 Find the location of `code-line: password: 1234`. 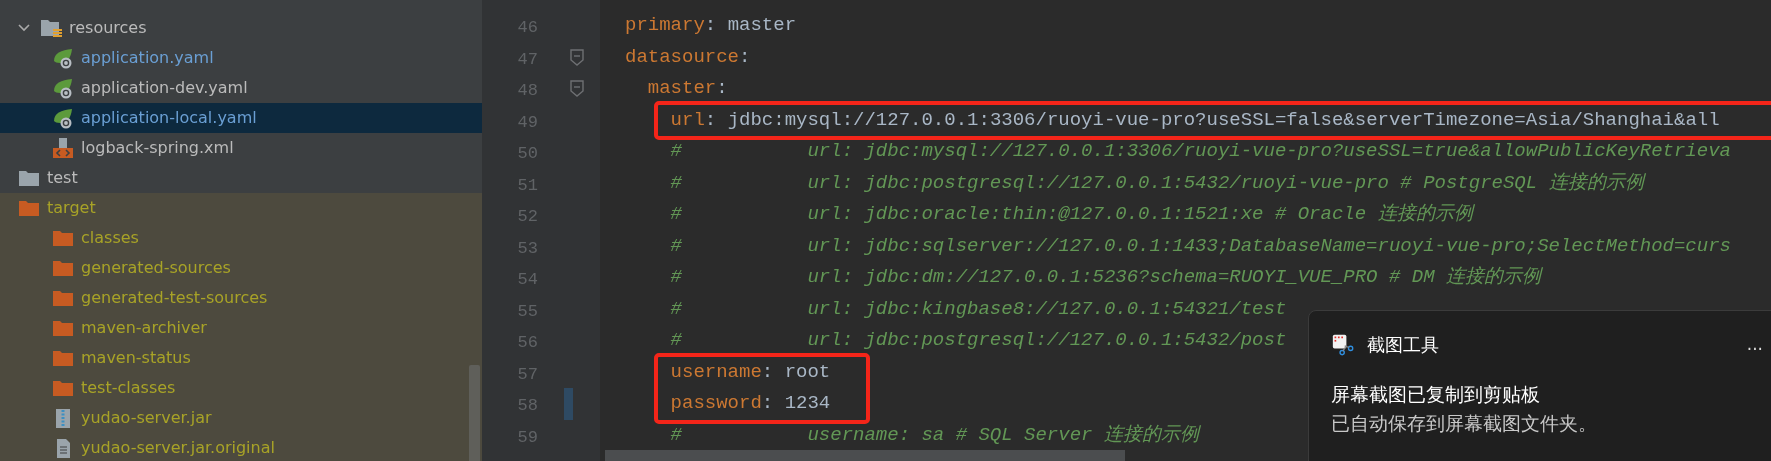

code-line: password: 1234 is located at coordinates (750, 403).